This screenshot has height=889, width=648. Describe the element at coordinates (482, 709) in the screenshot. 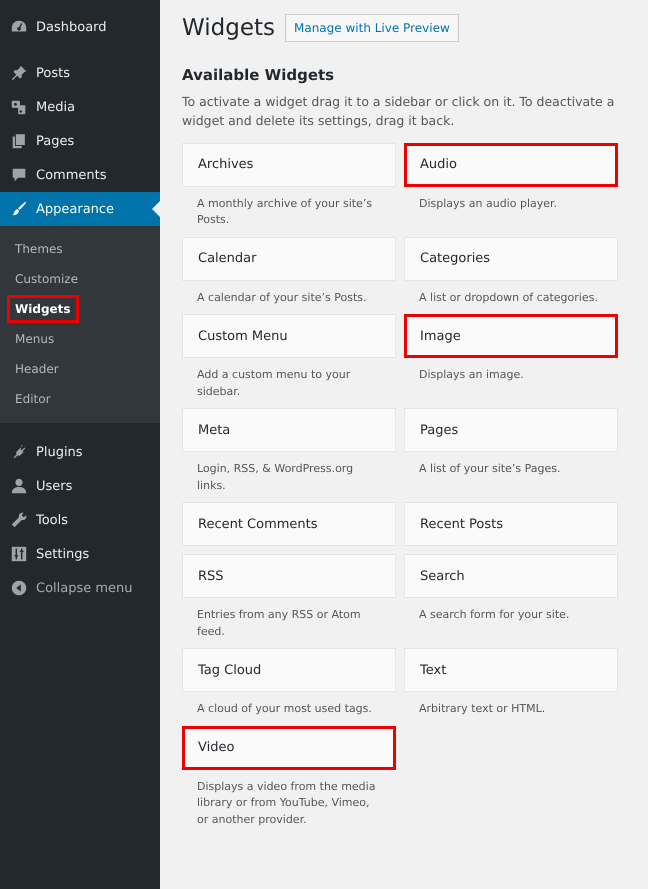

I see `widget-description: Arbitrary text or HTML.` at that location.